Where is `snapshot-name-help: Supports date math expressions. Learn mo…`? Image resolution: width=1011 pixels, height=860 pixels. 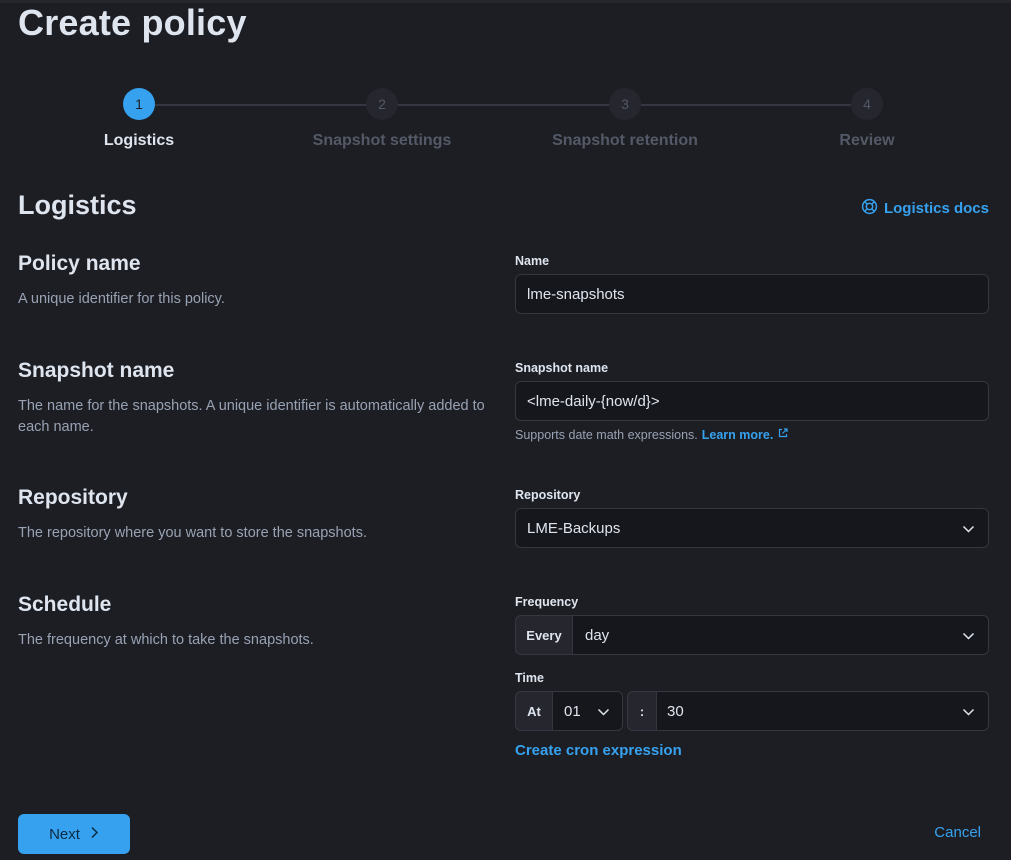
snapshot-name-help: Supports date math expressions. Learn mo… is located at coordinates (752, 434).